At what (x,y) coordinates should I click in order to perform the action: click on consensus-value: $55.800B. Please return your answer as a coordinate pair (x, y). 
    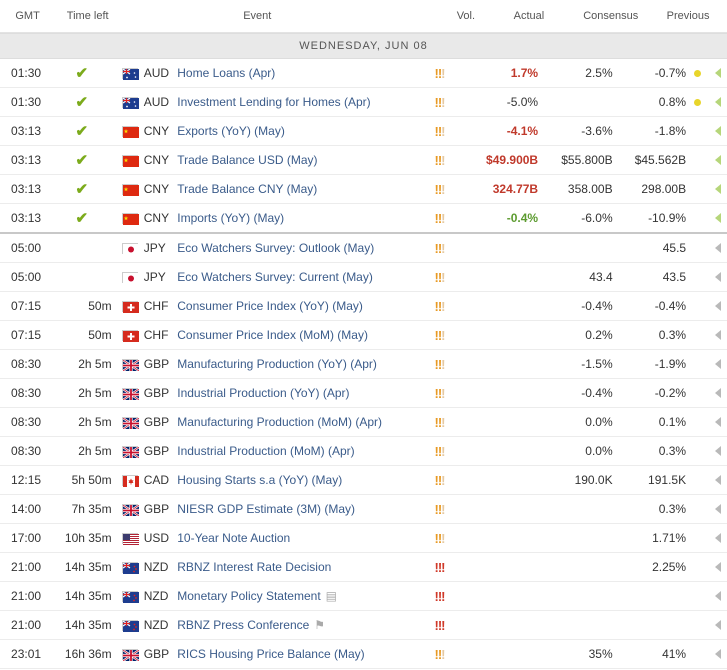
    Looking at the image, I should click on (587, 160).